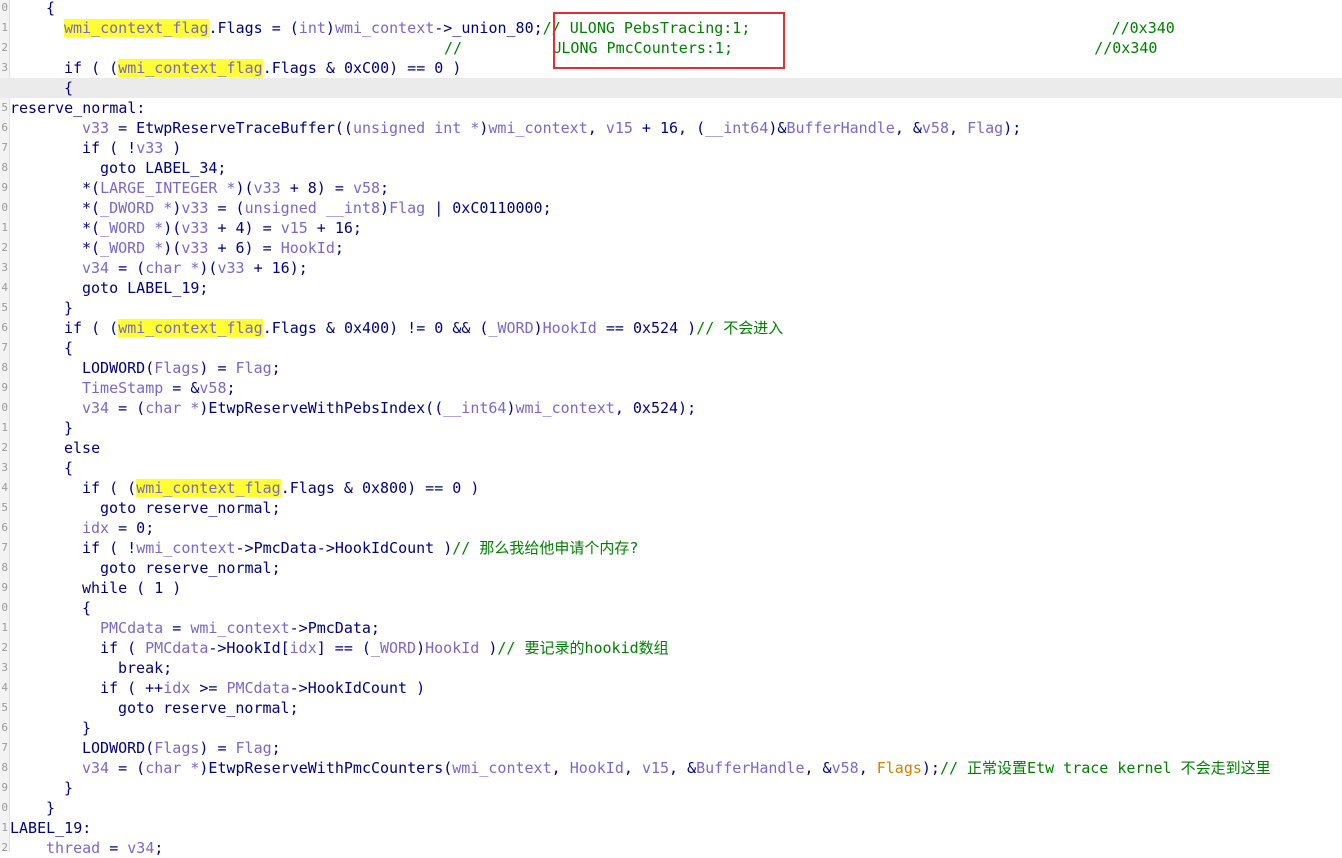 The image size is (1342, 858). Describe the element at coordinates (930, 768) in the screenshot. I see `code-token: );` at that location.